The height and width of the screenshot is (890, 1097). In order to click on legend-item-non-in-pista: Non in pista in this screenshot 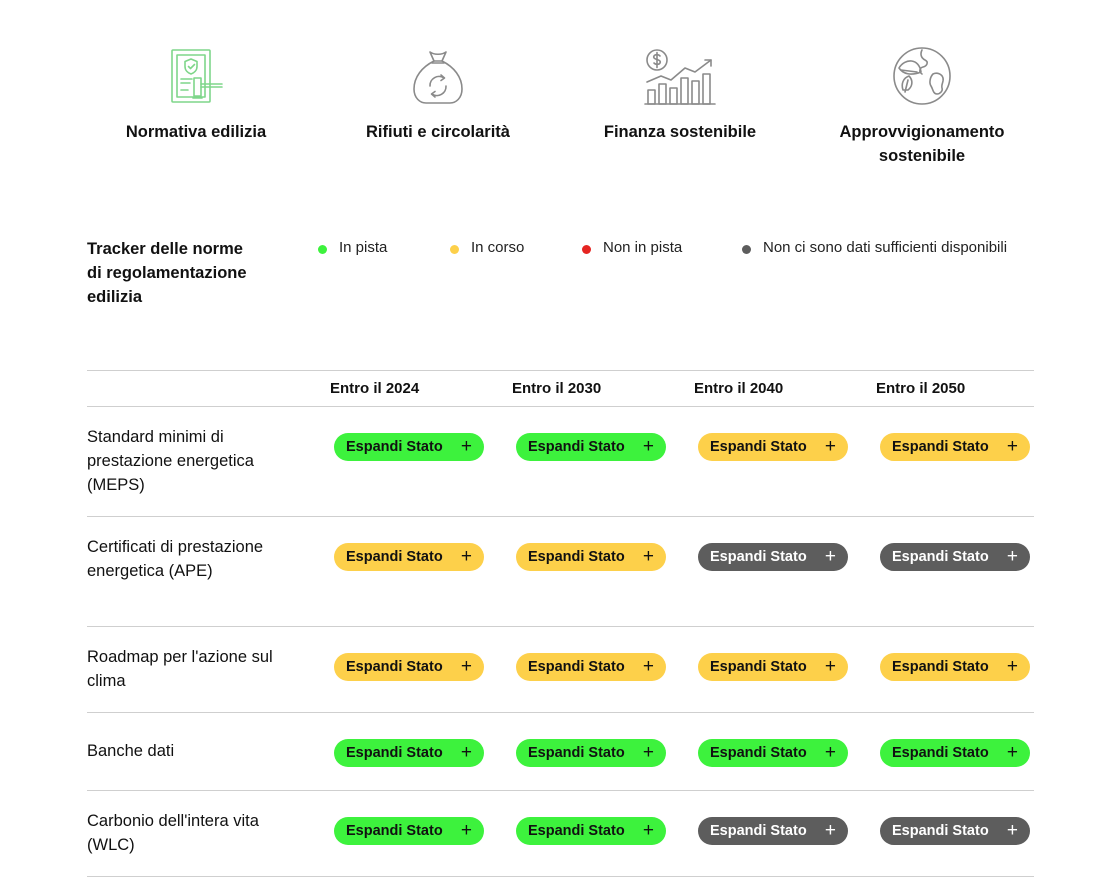, I will do `click(662, 247)`.